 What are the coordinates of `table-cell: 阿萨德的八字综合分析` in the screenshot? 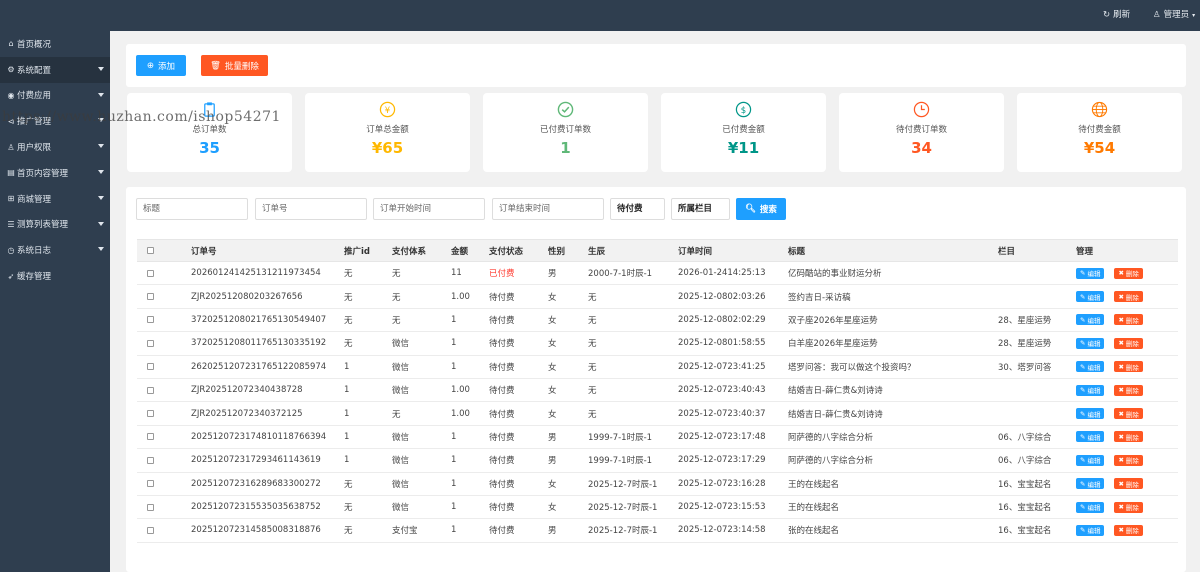 It's located at (831, 437).